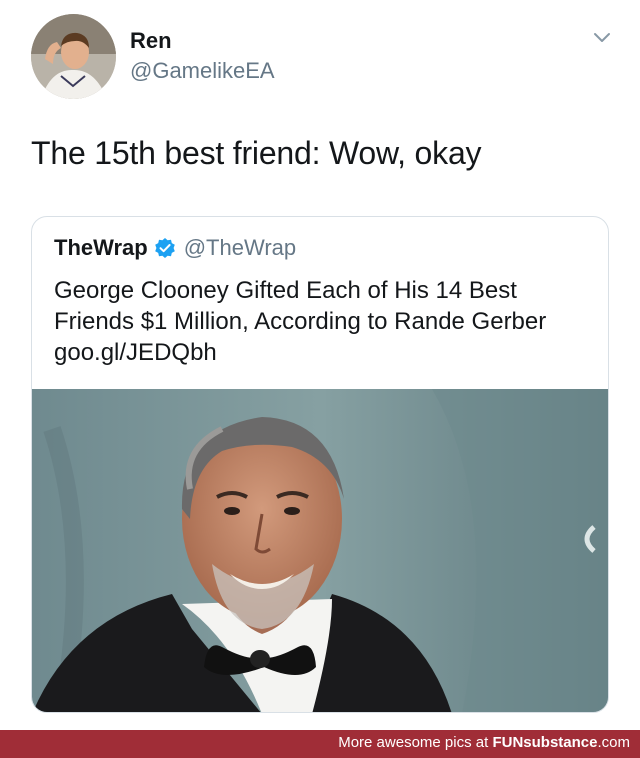 This screenshot has height=758, width=640. What do you see at coordinates (240, 248) in the screenshot?
I see `quoted-author-handle: @TheWrap` at bounding box center [240, 248].